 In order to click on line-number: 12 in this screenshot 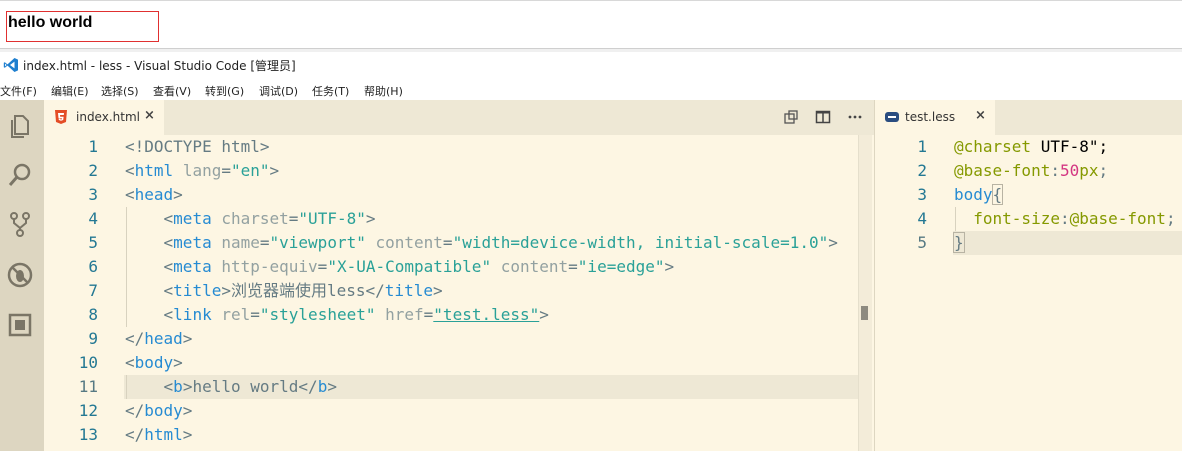, I will do `click(88, 410)`.